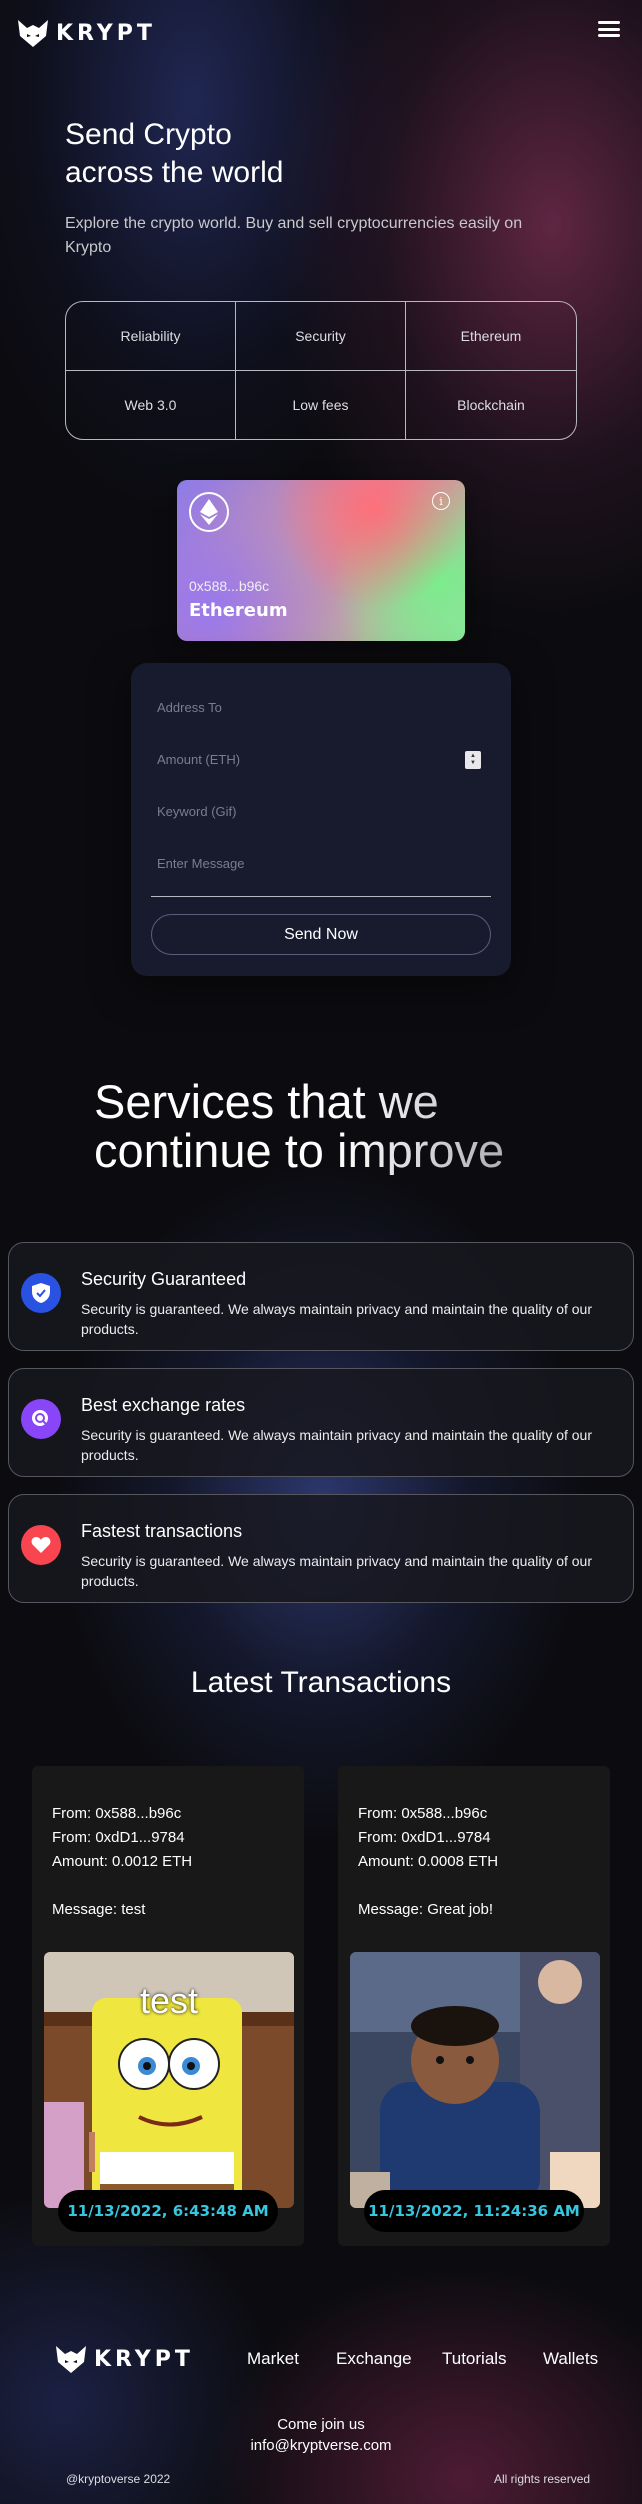 This screenshot has height=2504, width=642. I want to click on keyword-input: Keyword (Gif), so click(322, 811).